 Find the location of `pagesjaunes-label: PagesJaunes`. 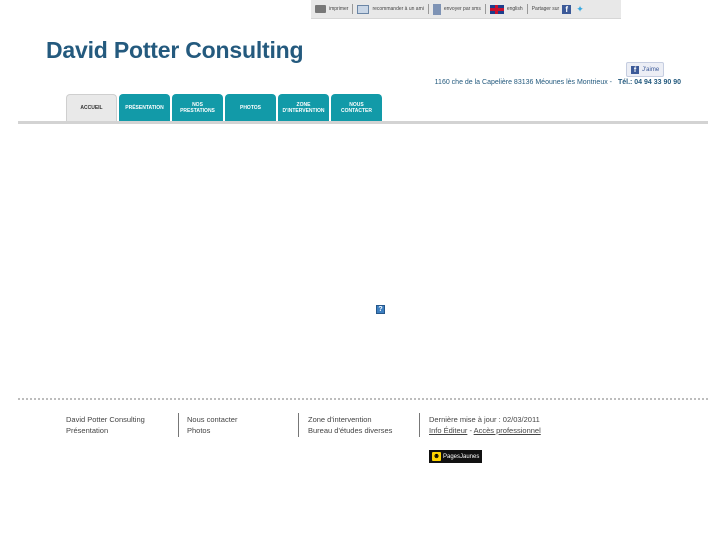

pagesjaunes-label: PagesJaunes is located at coordinates (461, 456).